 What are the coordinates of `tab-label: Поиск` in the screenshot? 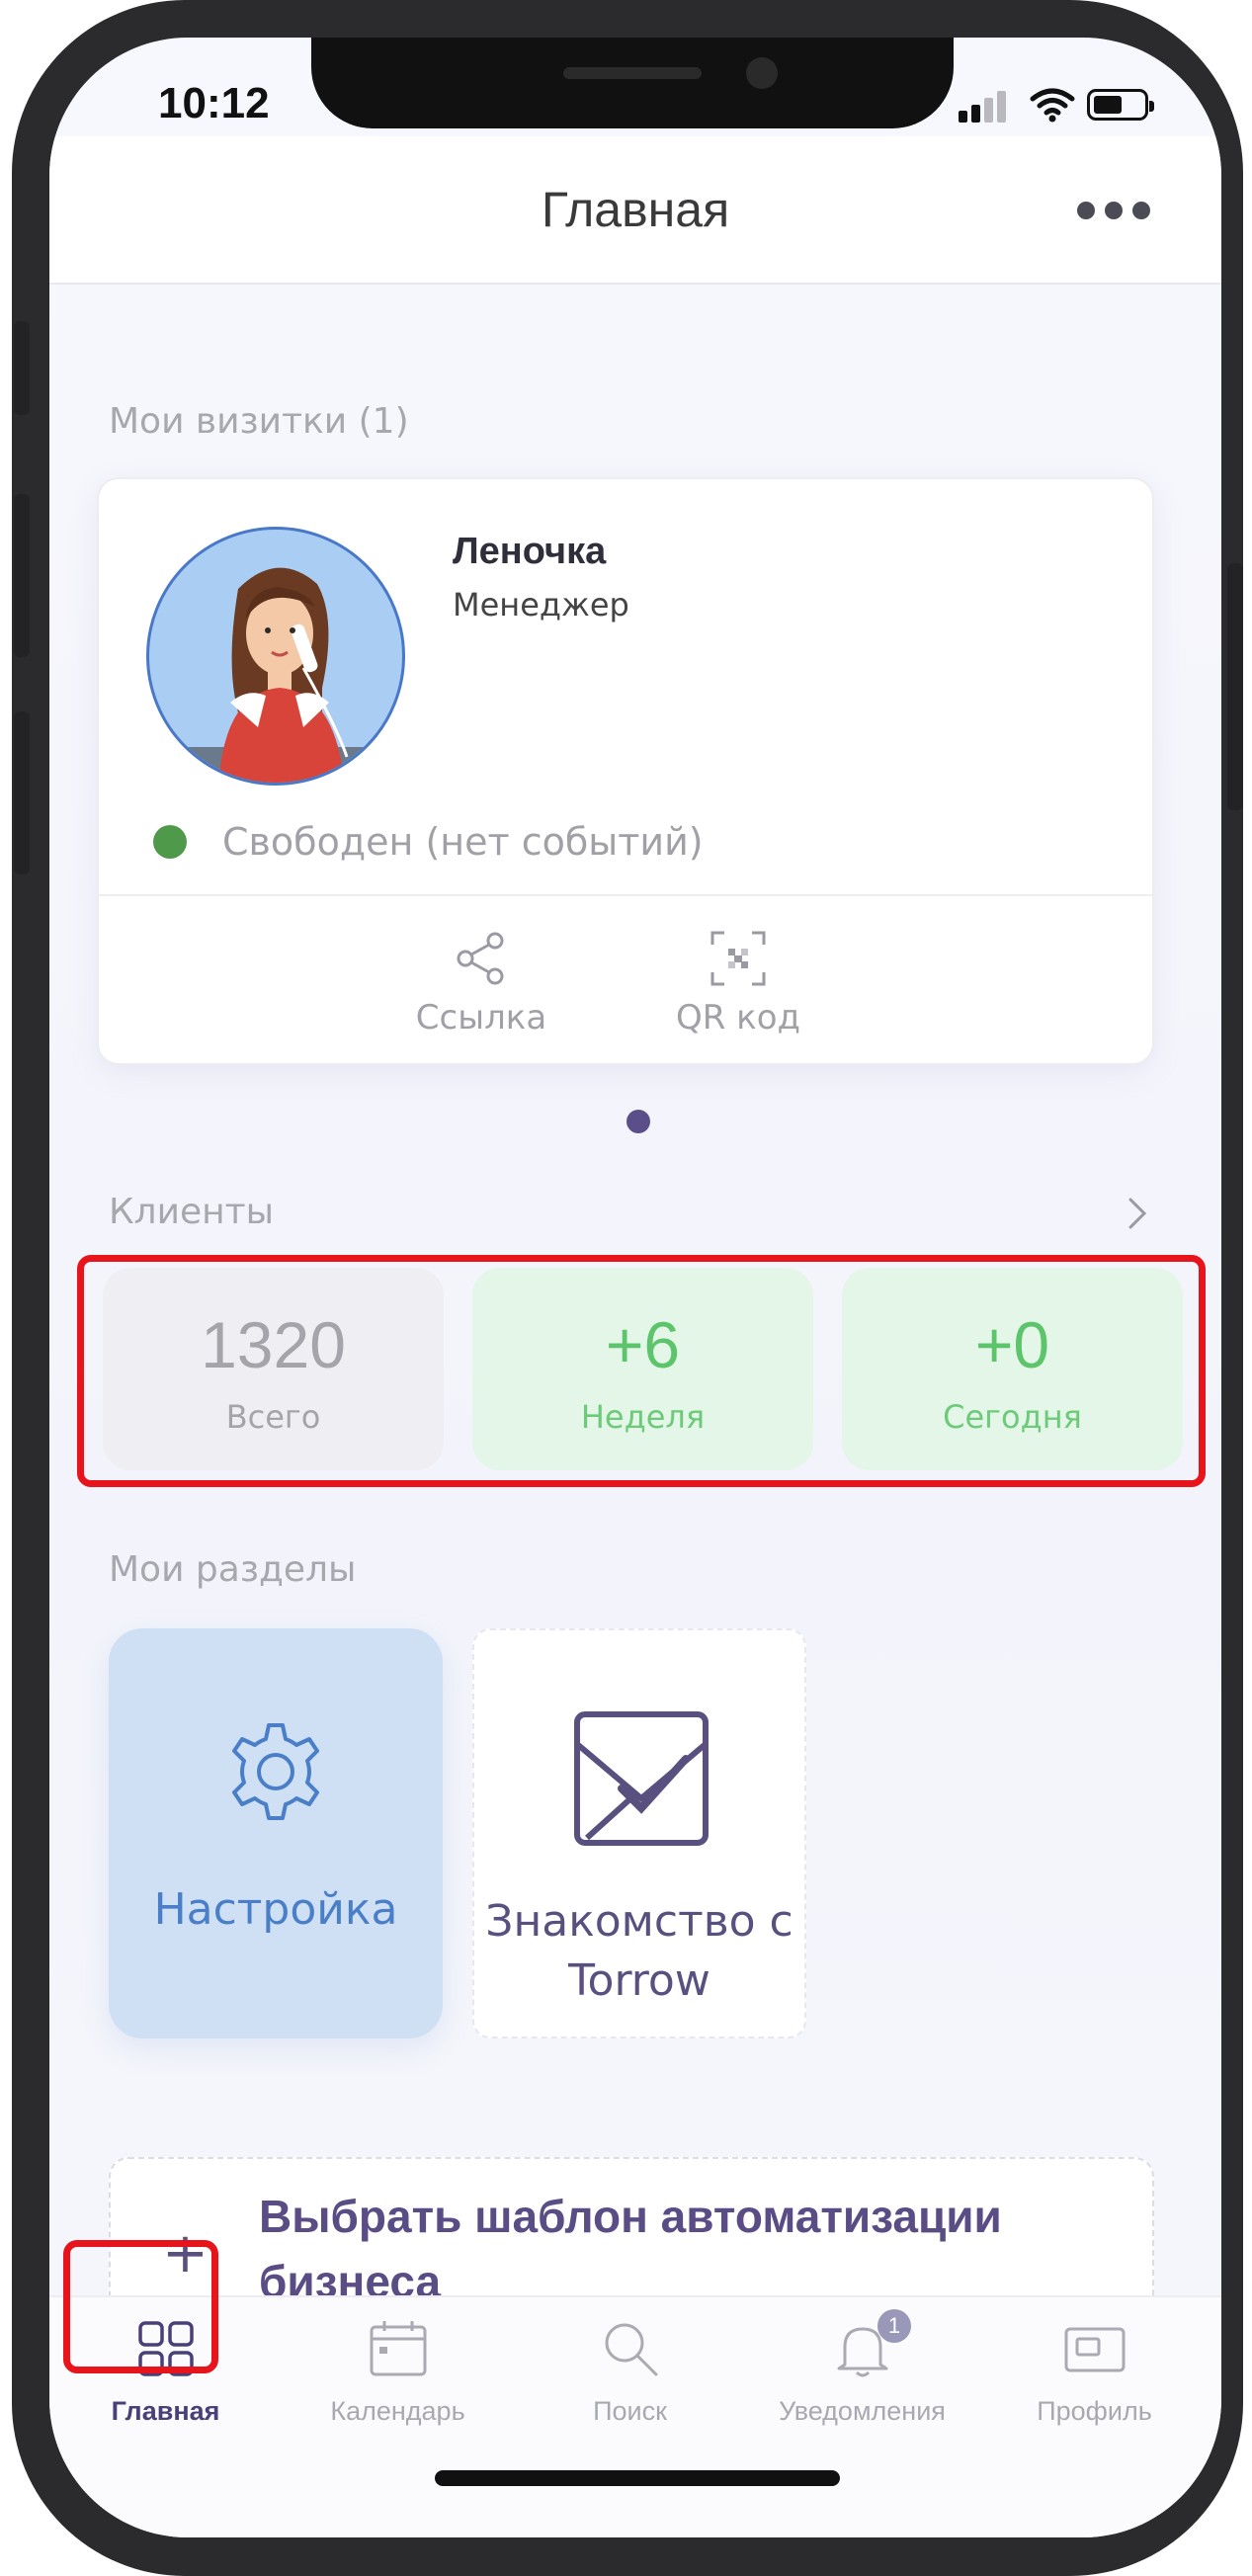 It's located at (630, 2411).